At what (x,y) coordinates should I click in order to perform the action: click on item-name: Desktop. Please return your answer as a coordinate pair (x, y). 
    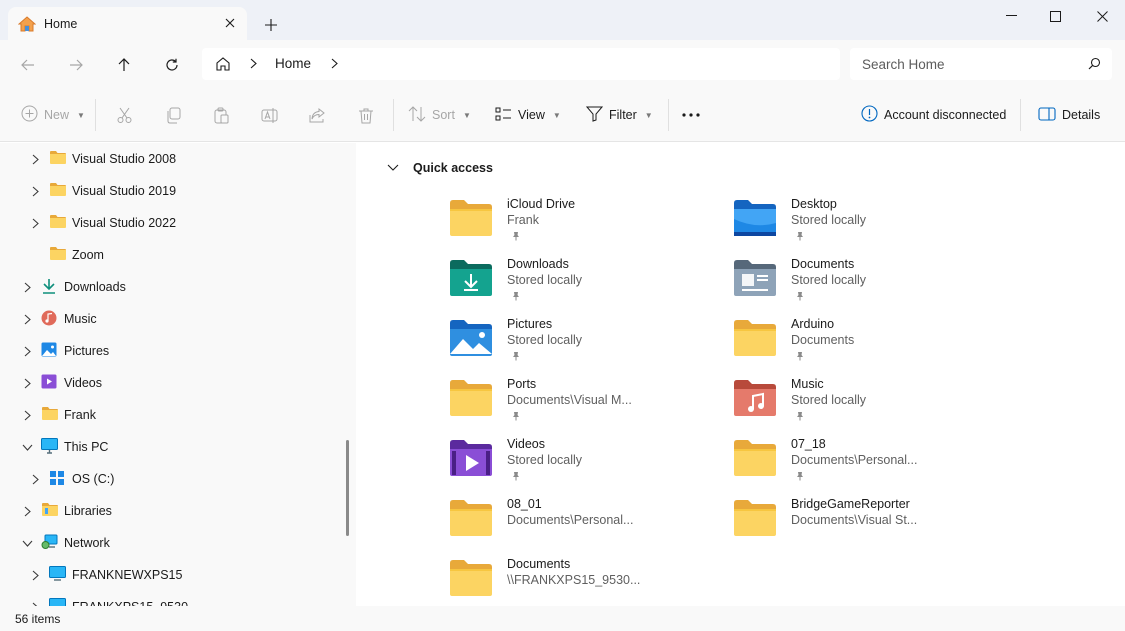
    Looking at the image, I should click on (814, 204).